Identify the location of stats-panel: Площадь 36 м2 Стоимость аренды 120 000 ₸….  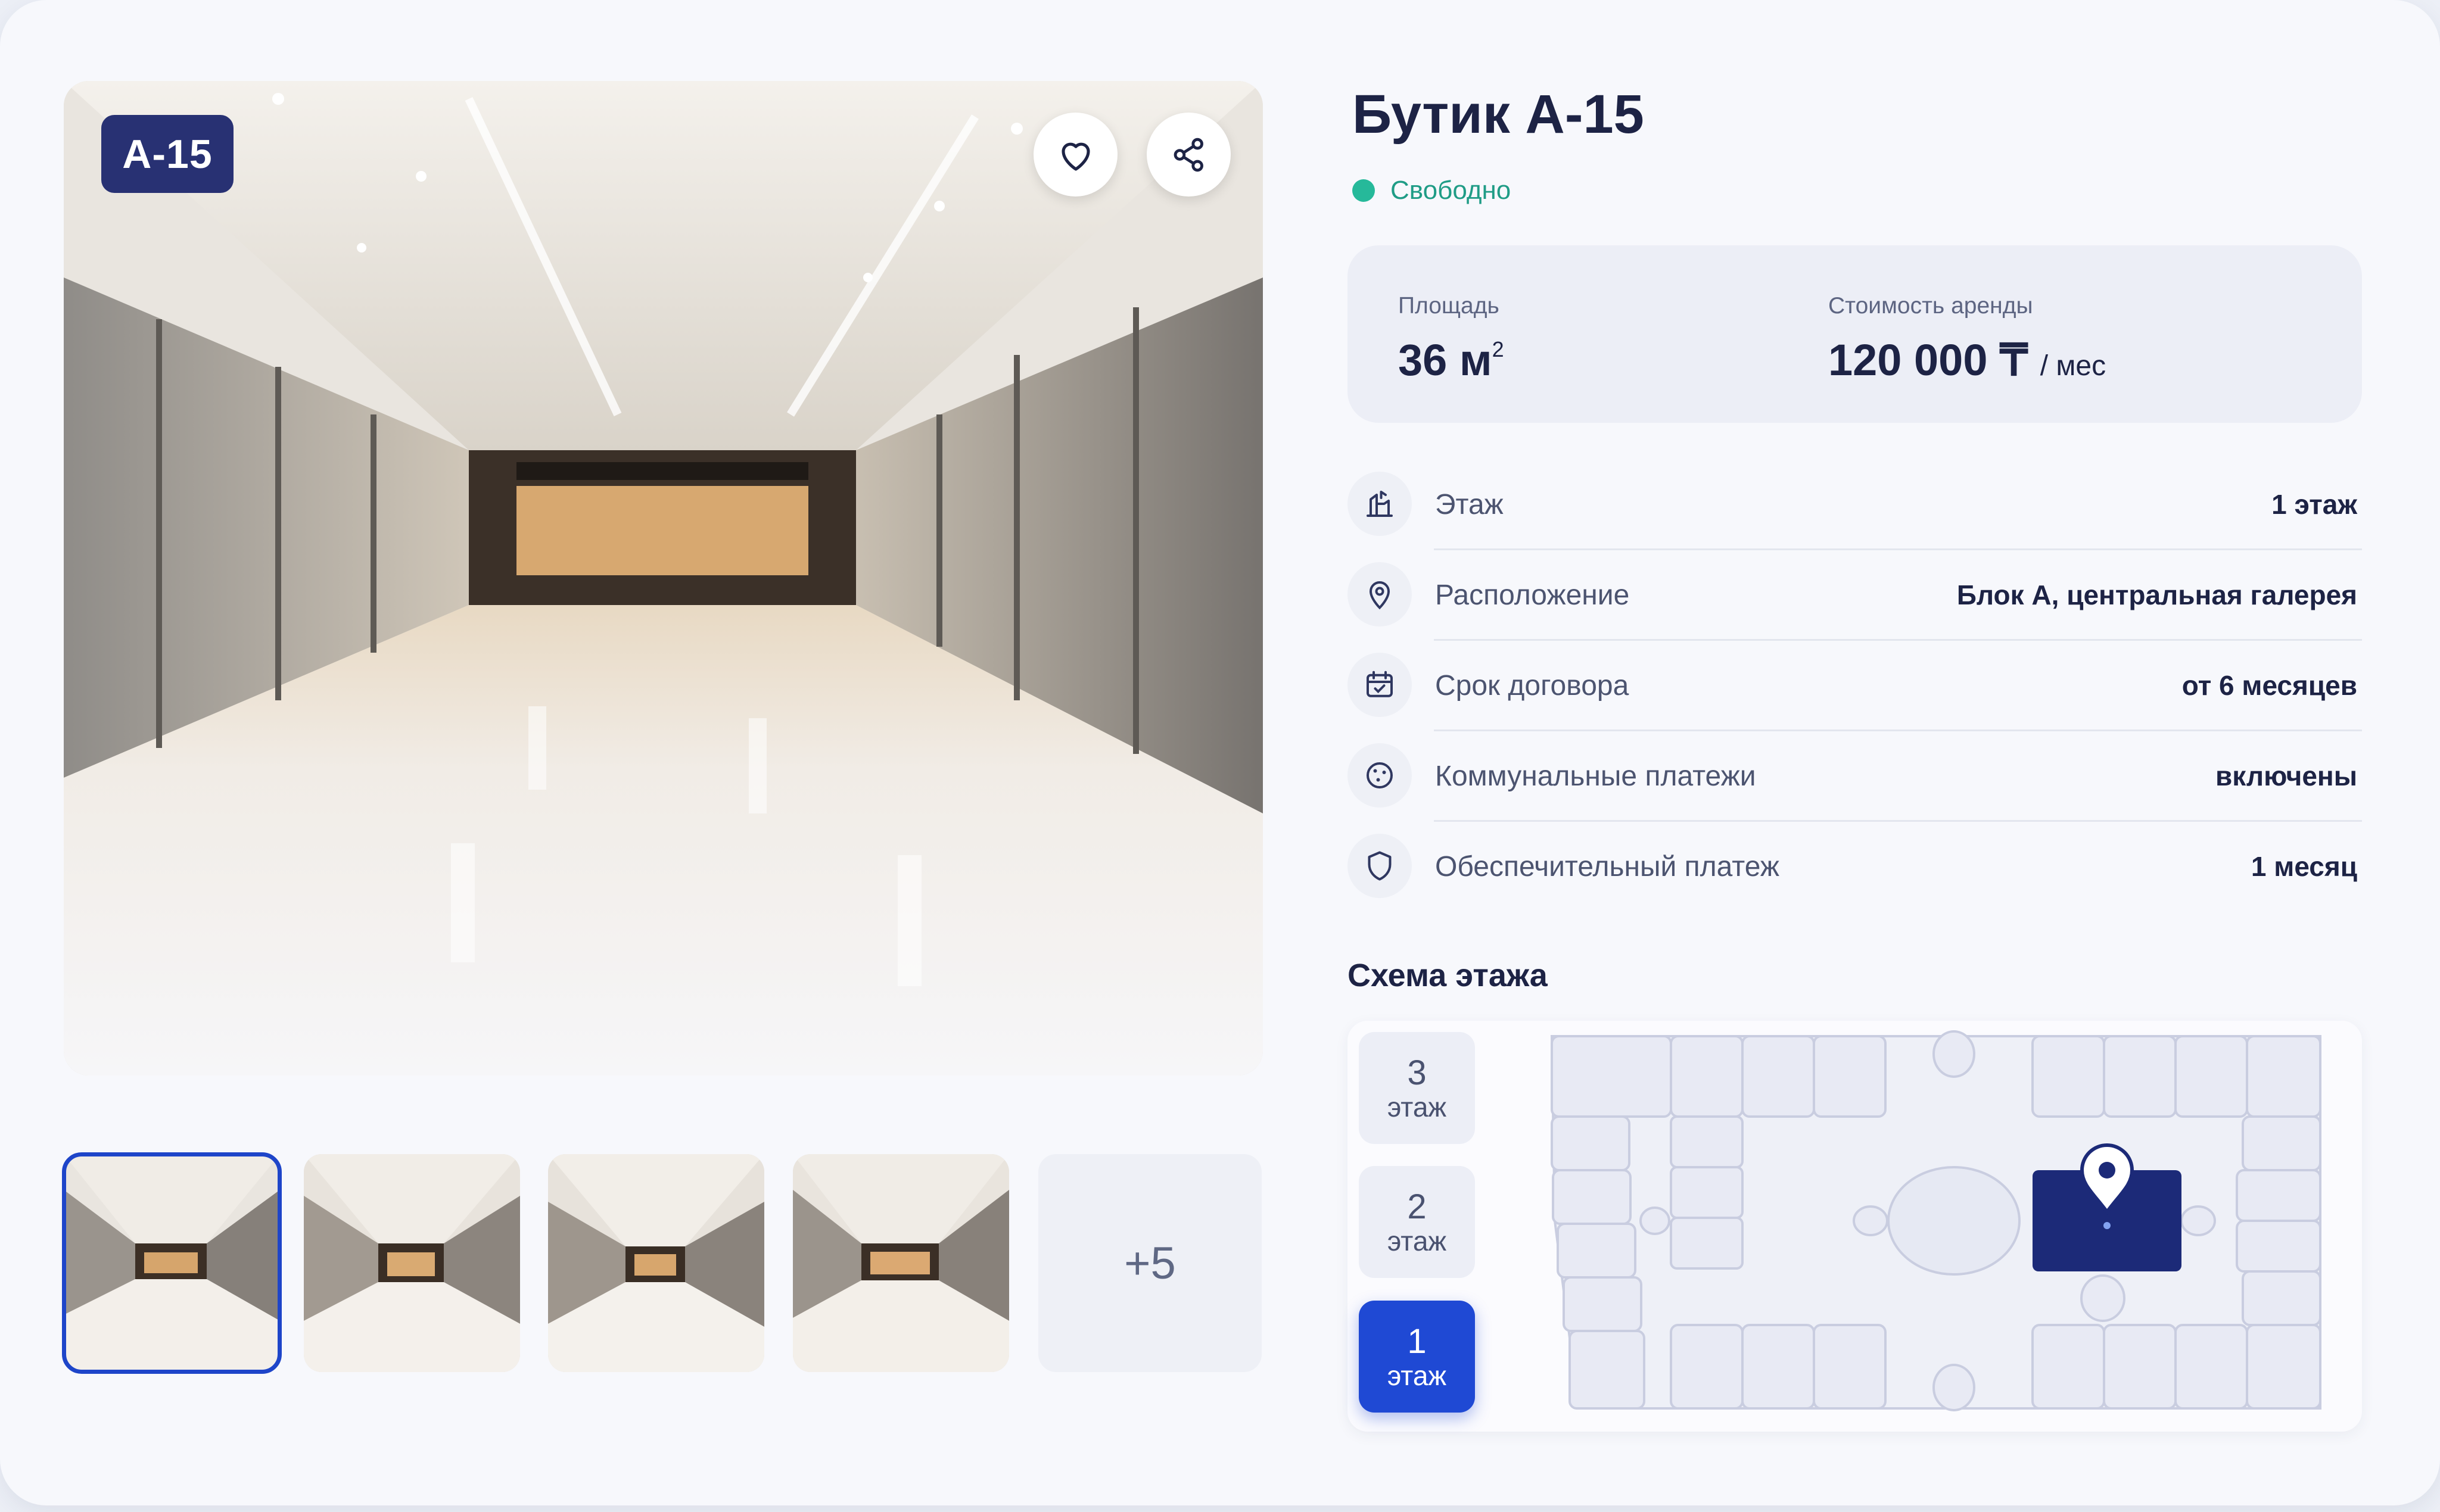
(1854, 334).